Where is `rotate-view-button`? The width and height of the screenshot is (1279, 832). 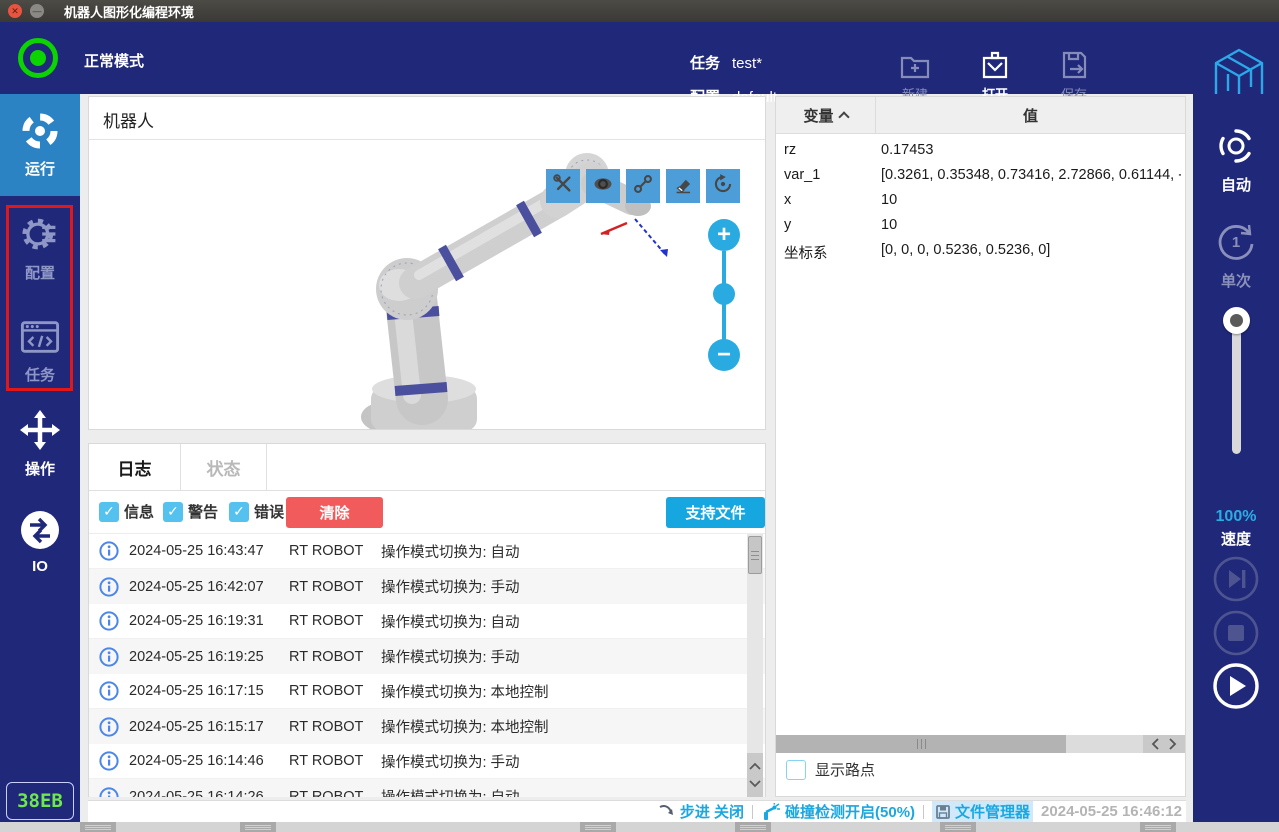
rotate-view-button is located at coordinates (723, 186).